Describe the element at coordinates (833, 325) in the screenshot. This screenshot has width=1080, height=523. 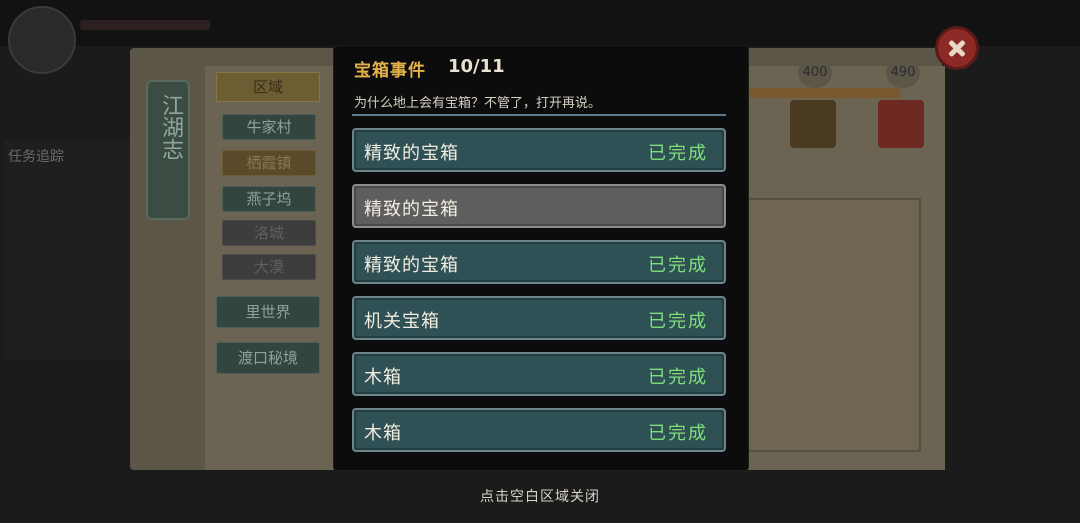
I see `region-map` at that location.